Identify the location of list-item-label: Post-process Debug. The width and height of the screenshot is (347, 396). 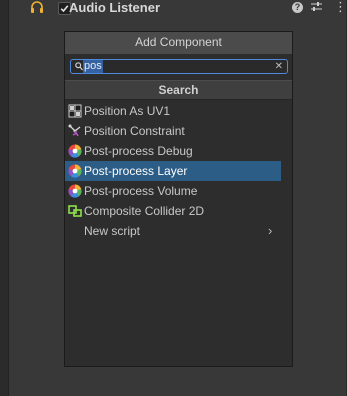
(138, 151).